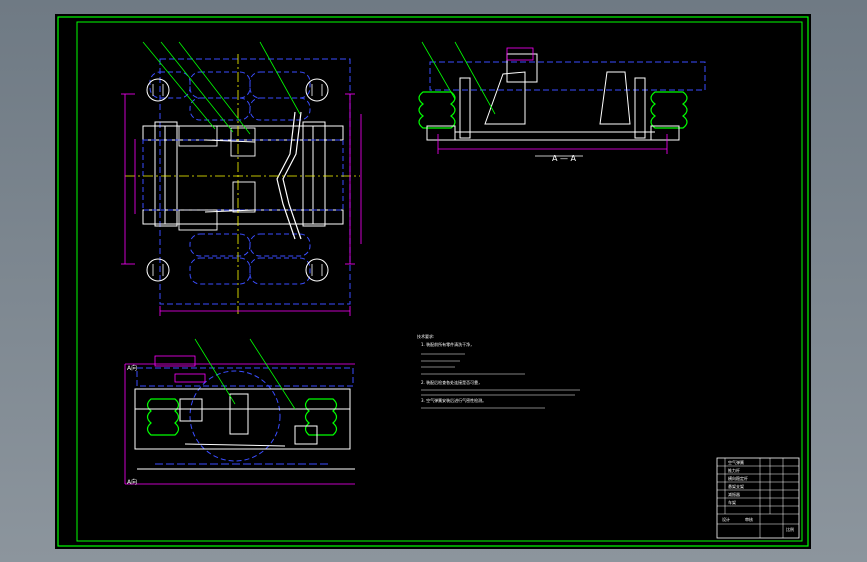 The height and width of the screenshot is (562, 867). I want to click on tech-line-3: 3. 空气弹簧安装后进行气密性检测。, so click(453, 400).